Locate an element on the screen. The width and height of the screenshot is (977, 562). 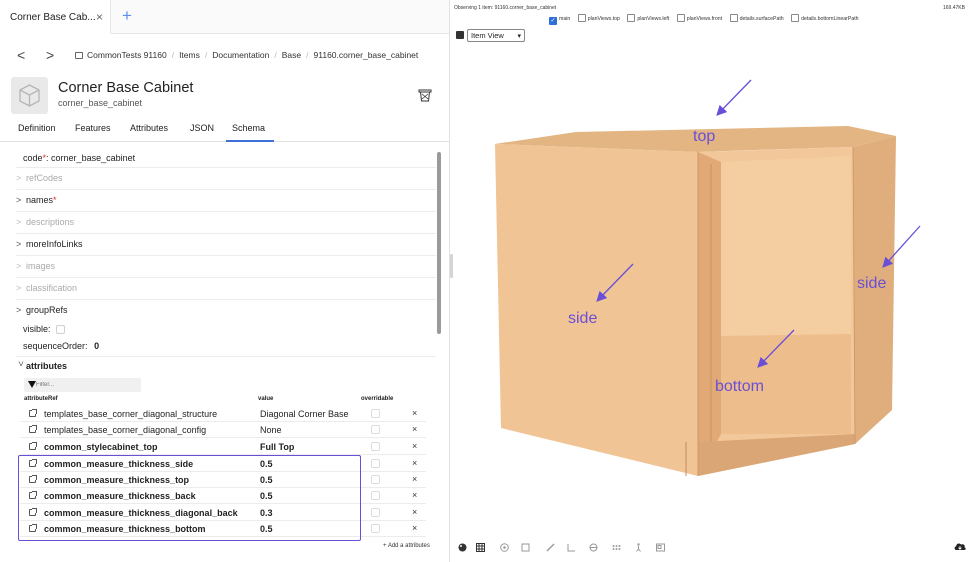
brush-icon is located at coordinates (550, 547).